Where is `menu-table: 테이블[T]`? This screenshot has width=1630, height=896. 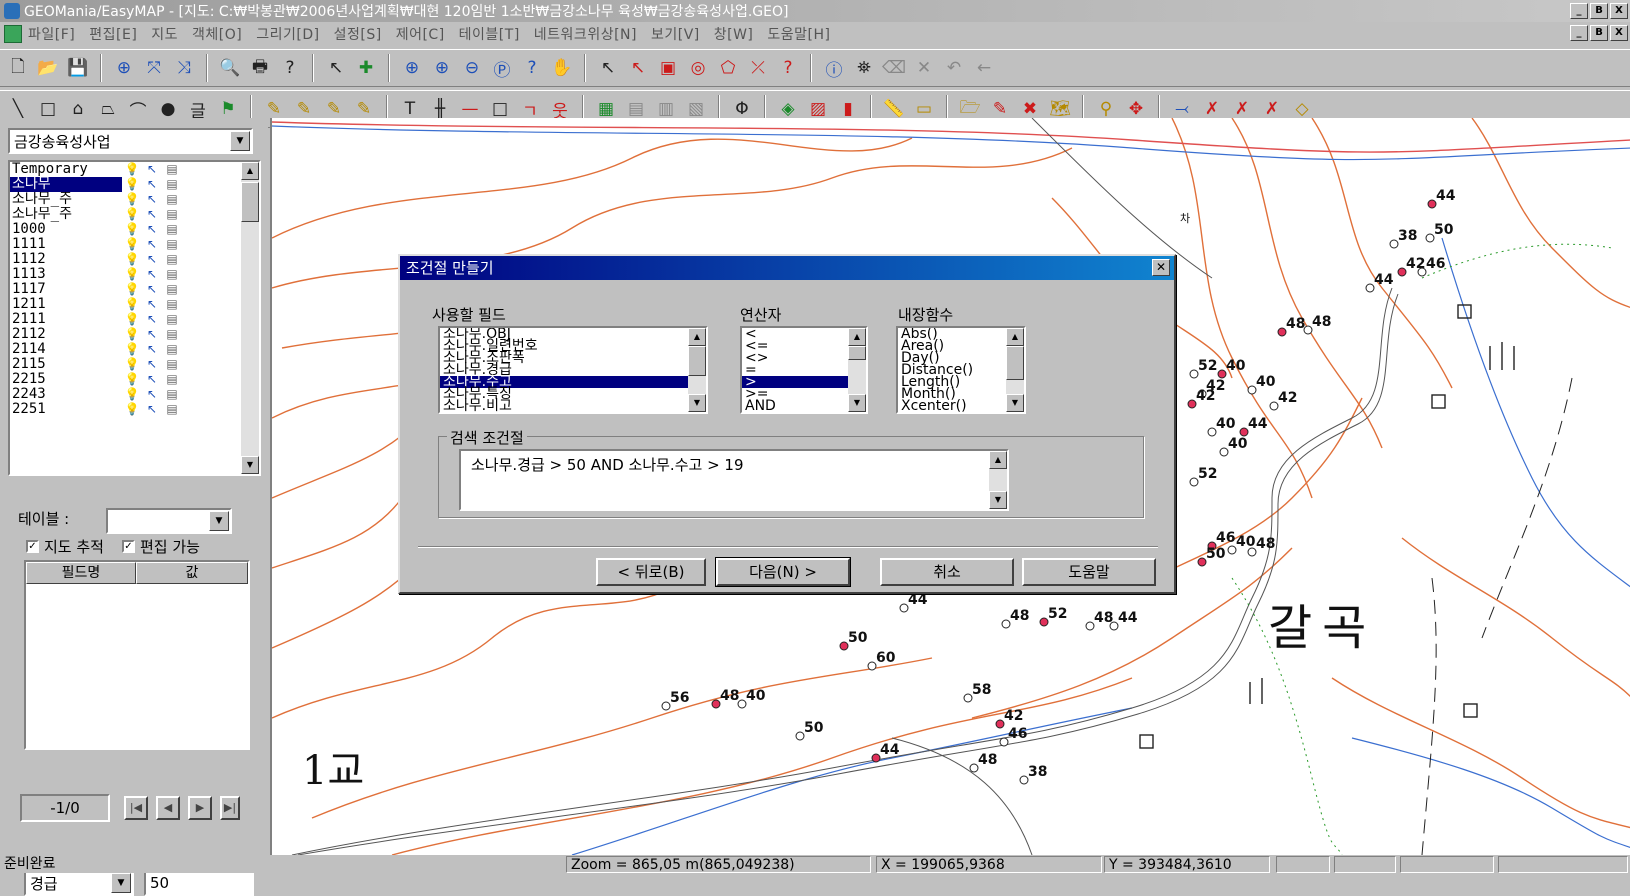
menu-table: 테이블[T] is located at coordinates (489, 34).